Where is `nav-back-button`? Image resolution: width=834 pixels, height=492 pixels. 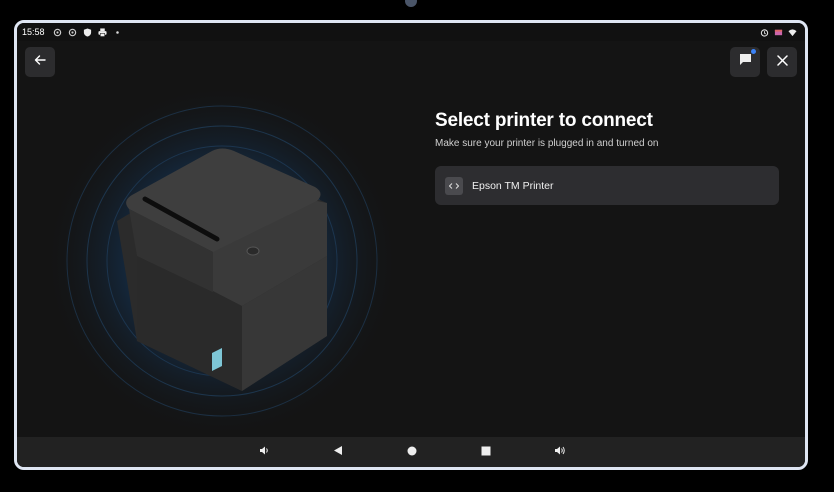 nav-back-button is located at coordinates (338, 452).